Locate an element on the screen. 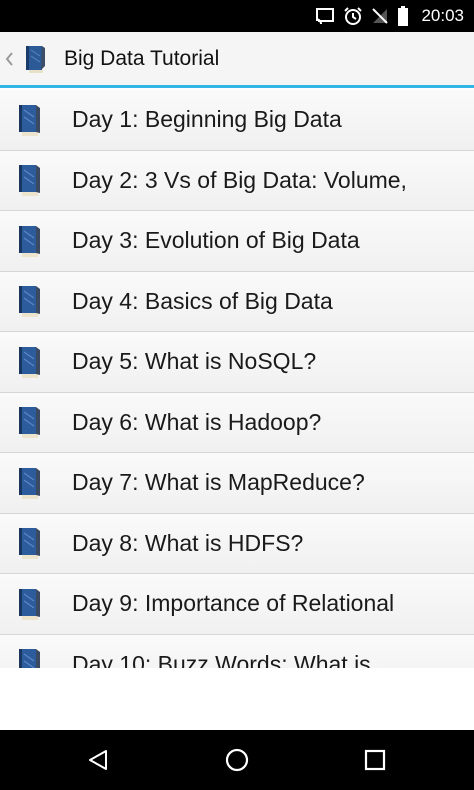 The width and height of the screenshot is (474, 790). chevron-left-icon is located at coordinates (9, 59).